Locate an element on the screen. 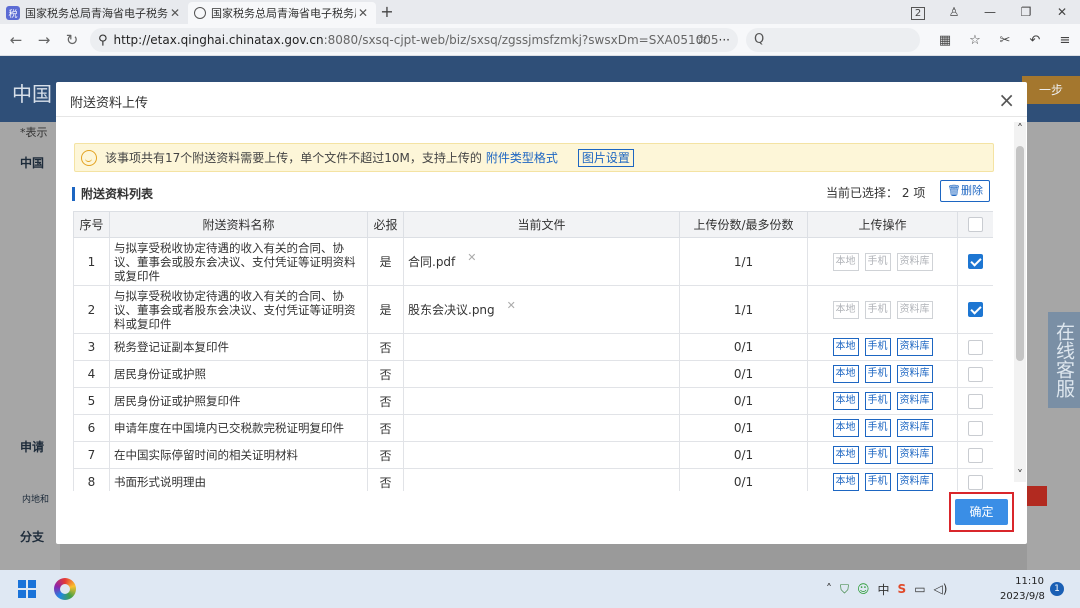  file-name: 合同.pdf is located at coordinates (431, 261).